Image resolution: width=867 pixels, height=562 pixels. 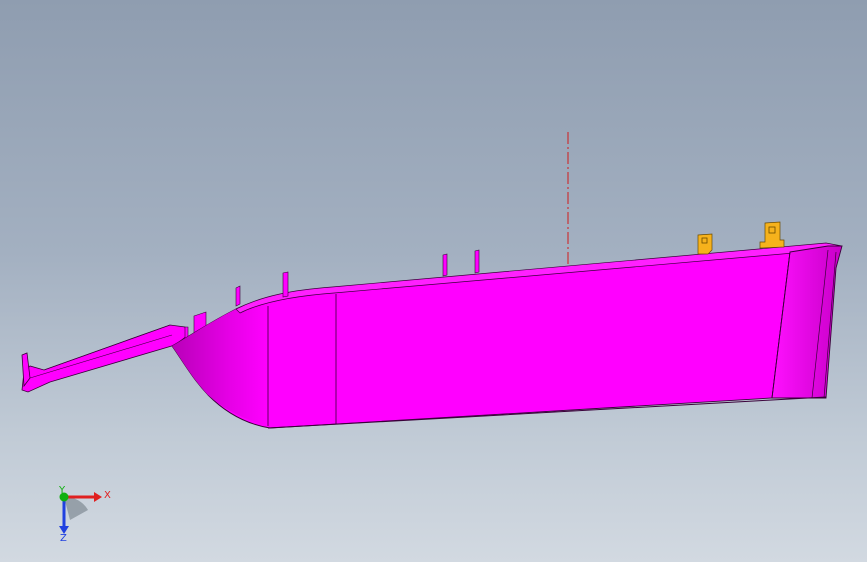 What do you see at coordinates (76, 508) in the screenshot?
I see `triad-shadow` at bounding box center [76, 508].